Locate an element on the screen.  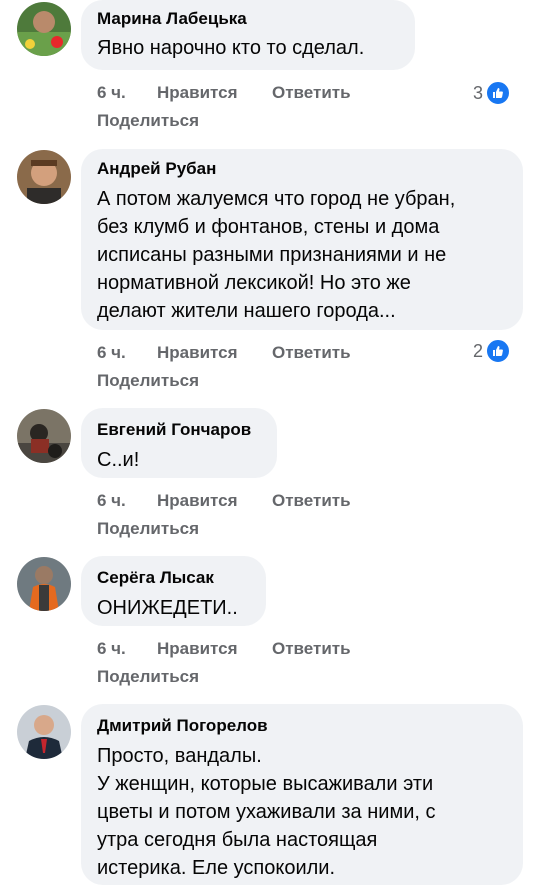
comment-author: Марина Лабецька is located at coordinates (248, 19).